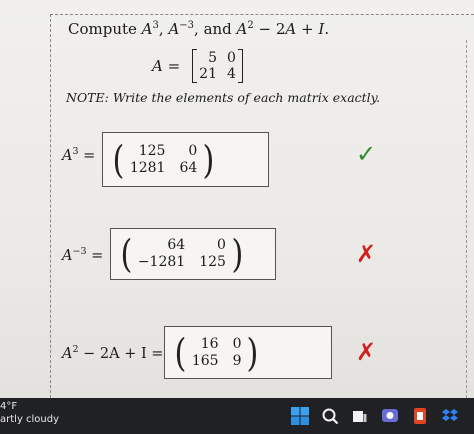 The height and width of the screenshot is (434, 474). I want to click on matrix-cell: 21, so click(208, 74).